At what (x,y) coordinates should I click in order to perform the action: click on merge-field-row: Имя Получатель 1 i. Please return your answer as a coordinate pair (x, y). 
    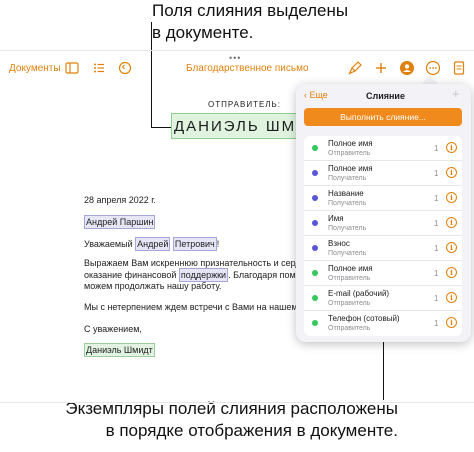
    Looking at the image, I should click on (383, 223).